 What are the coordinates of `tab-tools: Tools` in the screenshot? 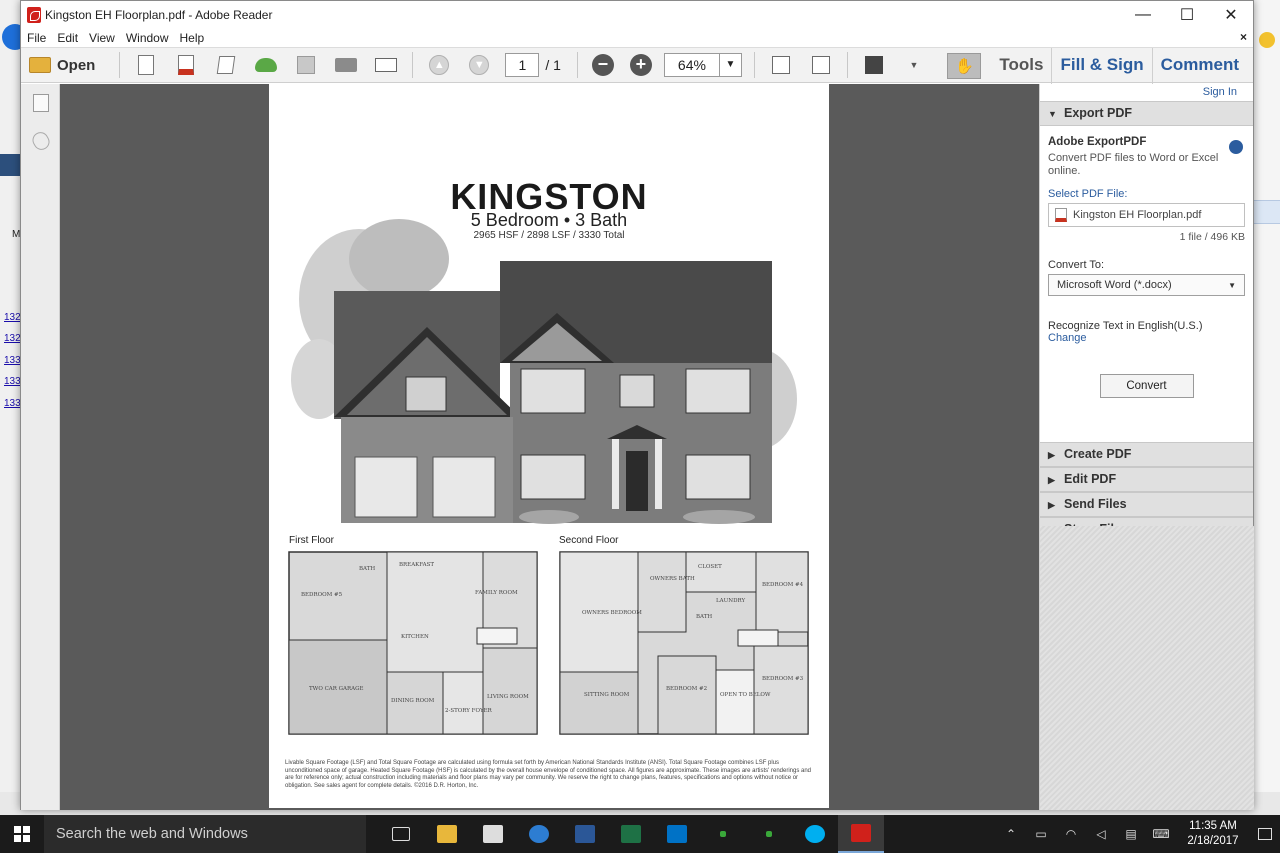 It's located at (1021, 66).